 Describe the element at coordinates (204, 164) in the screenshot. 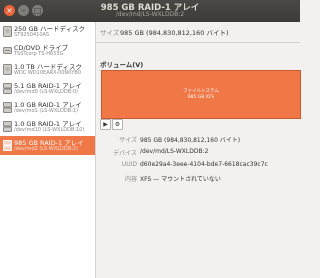

I see `property-value: d60e29a4-3eee-4104-bde7-6618cac39c7c` at that location.